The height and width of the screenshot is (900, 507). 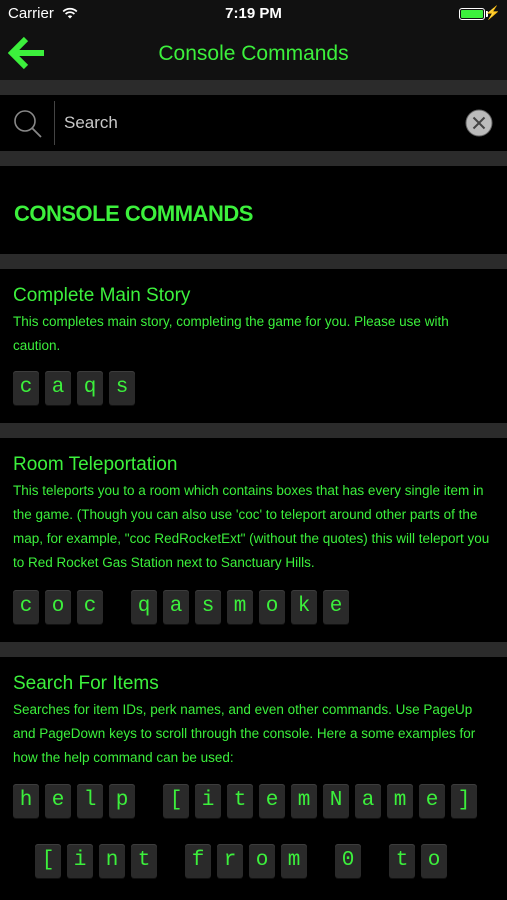 I want to click on command-key: k, so click(x=304, y=607).